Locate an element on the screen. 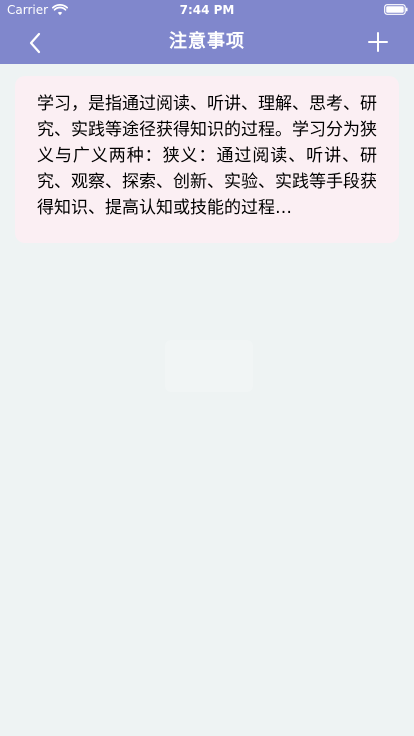 This screenshot has width=414, height=736. navigation-bar: 注意事项 is located at coordinates (207, 42).